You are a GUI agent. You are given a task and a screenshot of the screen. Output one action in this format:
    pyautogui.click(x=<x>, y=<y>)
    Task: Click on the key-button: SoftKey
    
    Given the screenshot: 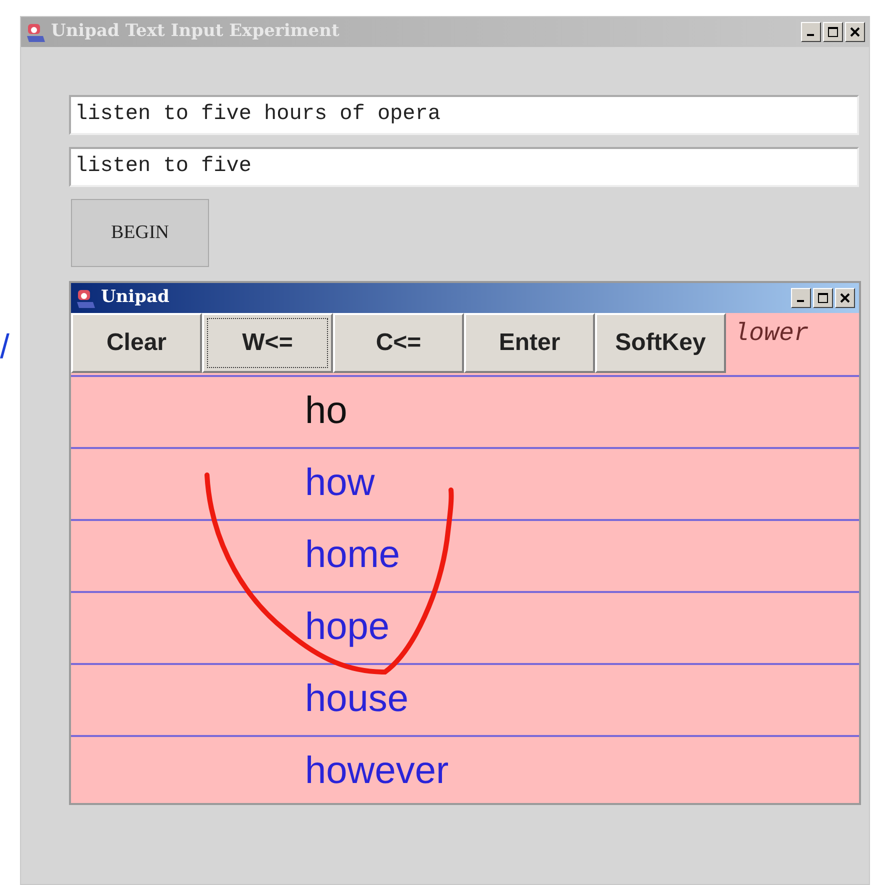 What is the action you would take?
    pyautogui.click(x=660, y=343)
    